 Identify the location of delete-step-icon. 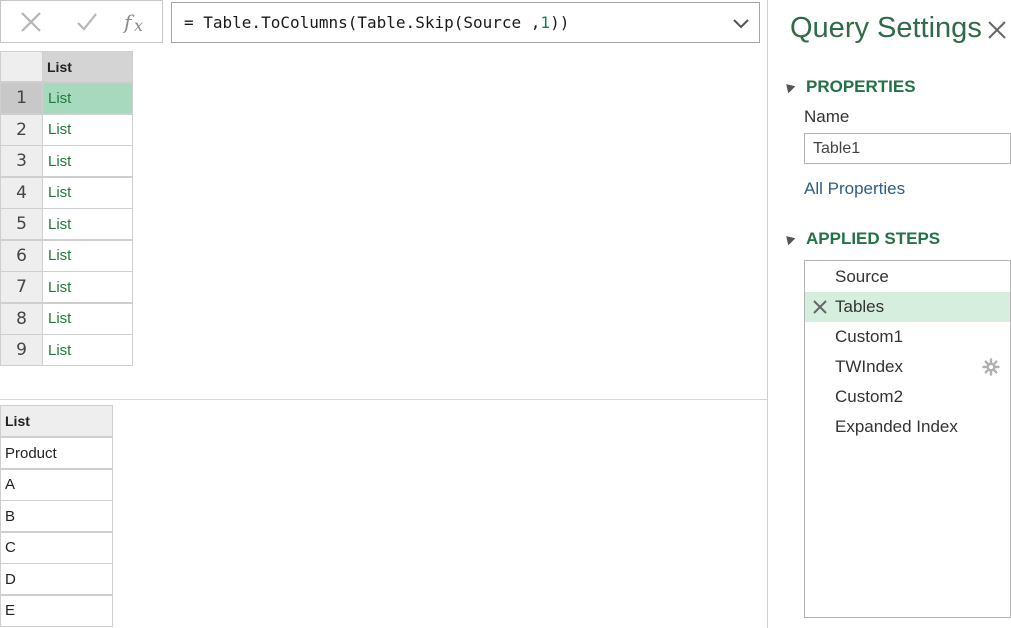
(820, 307).